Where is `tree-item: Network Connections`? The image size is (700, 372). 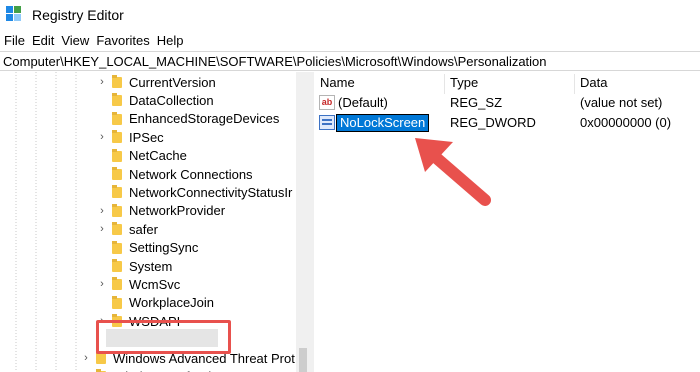
tree-item: Network Connections is located at coordinates (154, 174).